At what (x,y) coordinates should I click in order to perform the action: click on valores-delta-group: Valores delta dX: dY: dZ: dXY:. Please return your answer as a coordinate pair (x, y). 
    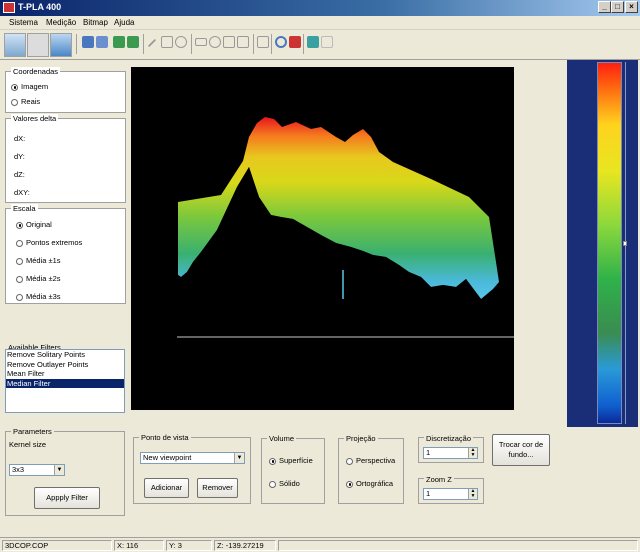
    Looking at the image, I should click on (65, 158).